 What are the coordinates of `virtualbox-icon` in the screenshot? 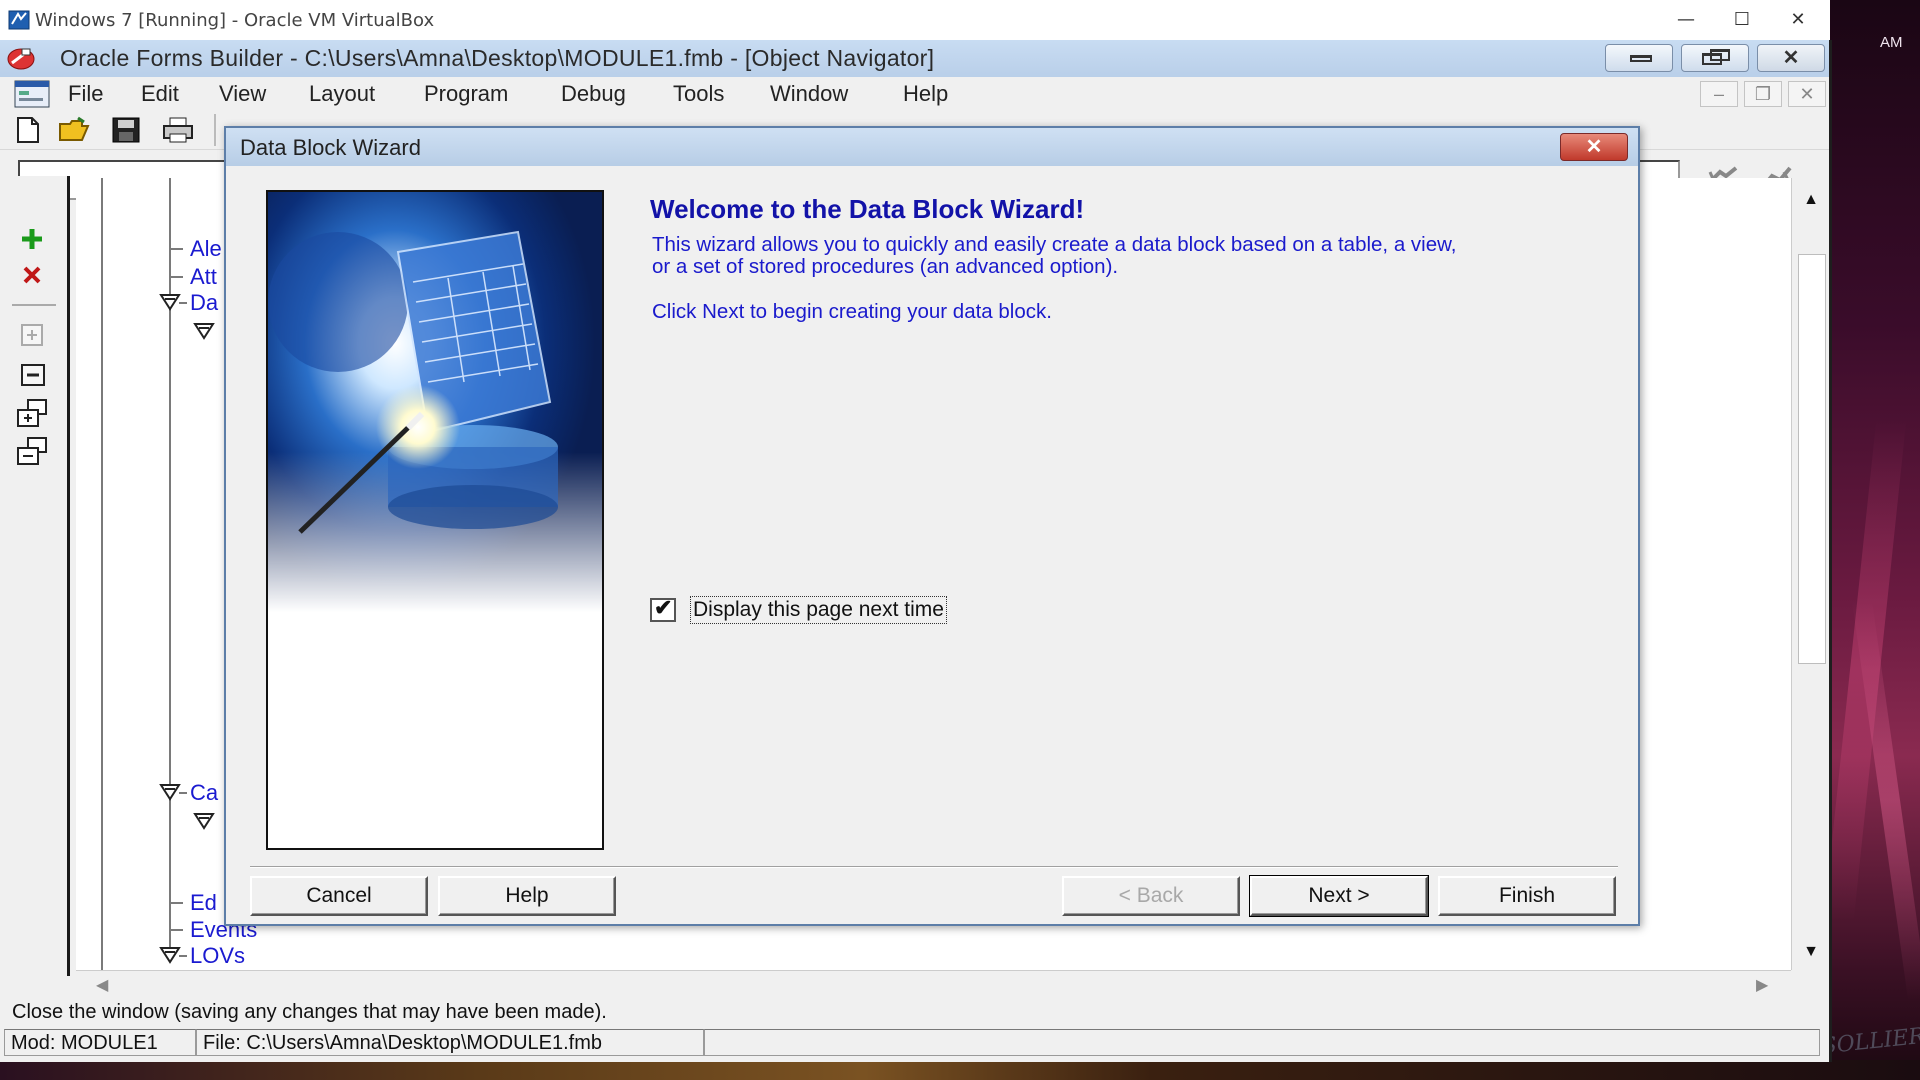 It's located at (19, 20).